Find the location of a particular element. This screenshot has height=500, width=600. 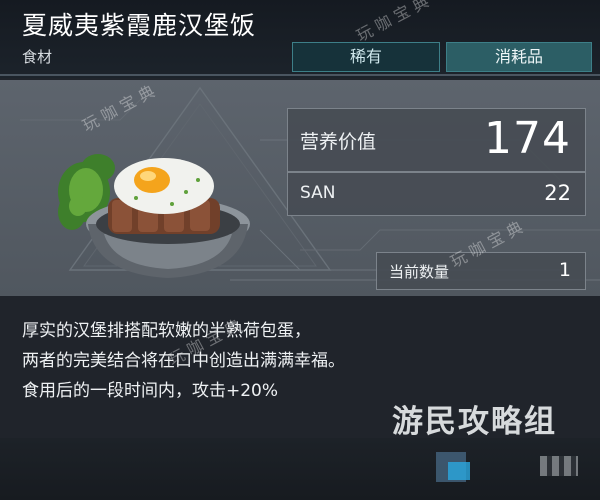

item-title: 夏威夷紫霞鹿汉堡饭 is located at coordinates (139, 25).